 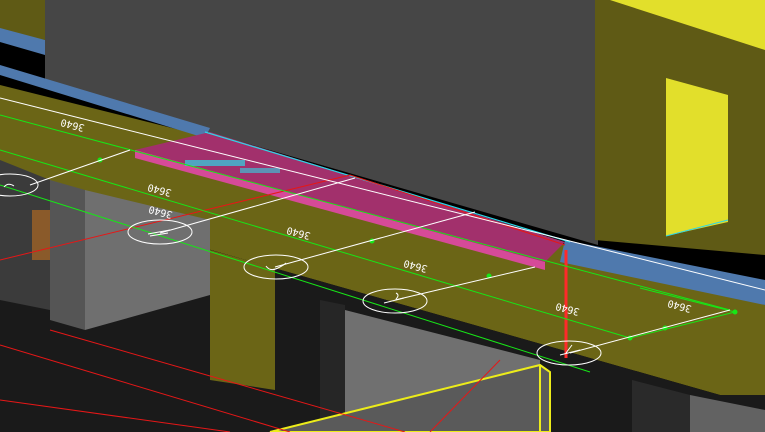 What do you see at coordinates (697, 157) in the screenshot?
I see `window-opening` at bounding box center [697, 157].